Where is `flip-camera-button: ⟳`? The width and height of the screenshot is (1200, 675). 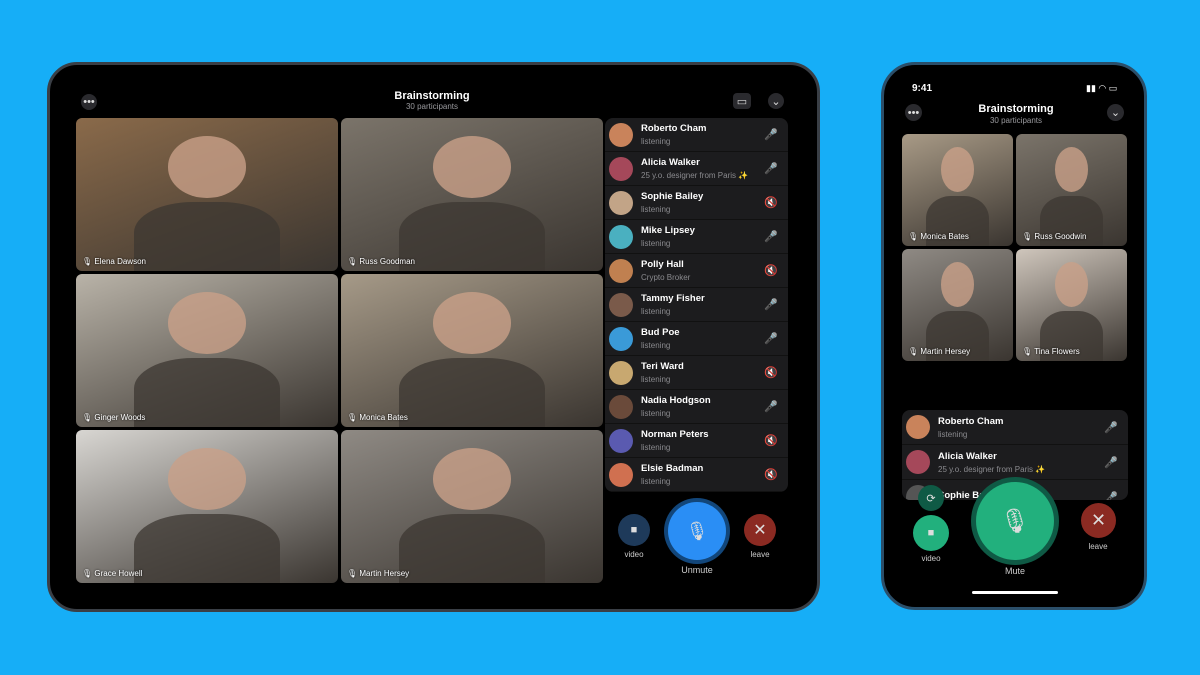
flip-camera-button: ⟳ is located at coordinates (931, 498).